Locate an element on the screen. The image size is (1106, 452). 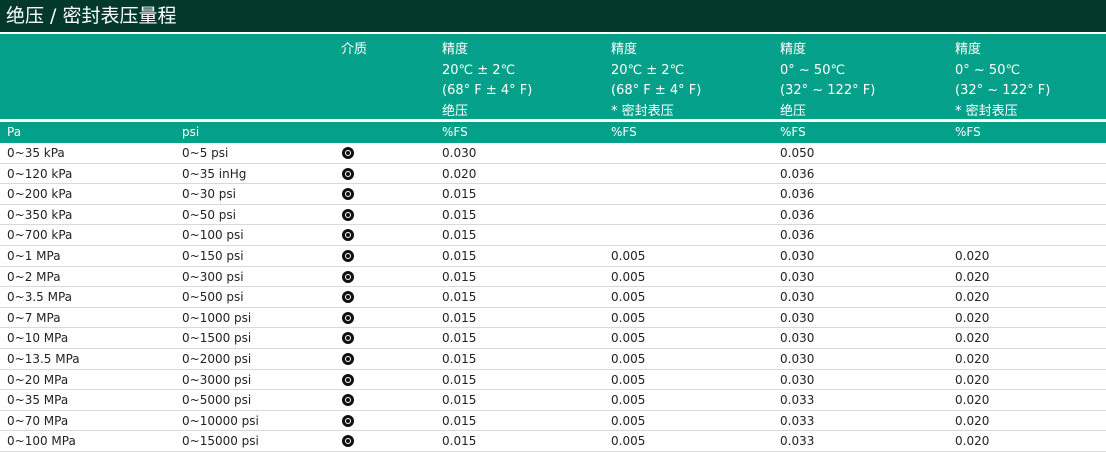
table-row: 0~120 kPa 0~35 inHg 0.020 0.036 is located at coordinates (553, 174).